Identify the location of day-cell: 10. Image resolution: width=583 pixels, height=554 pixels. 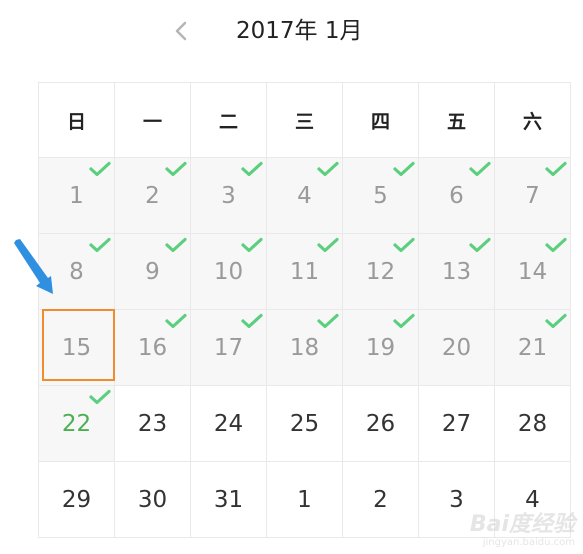
(229, 272).